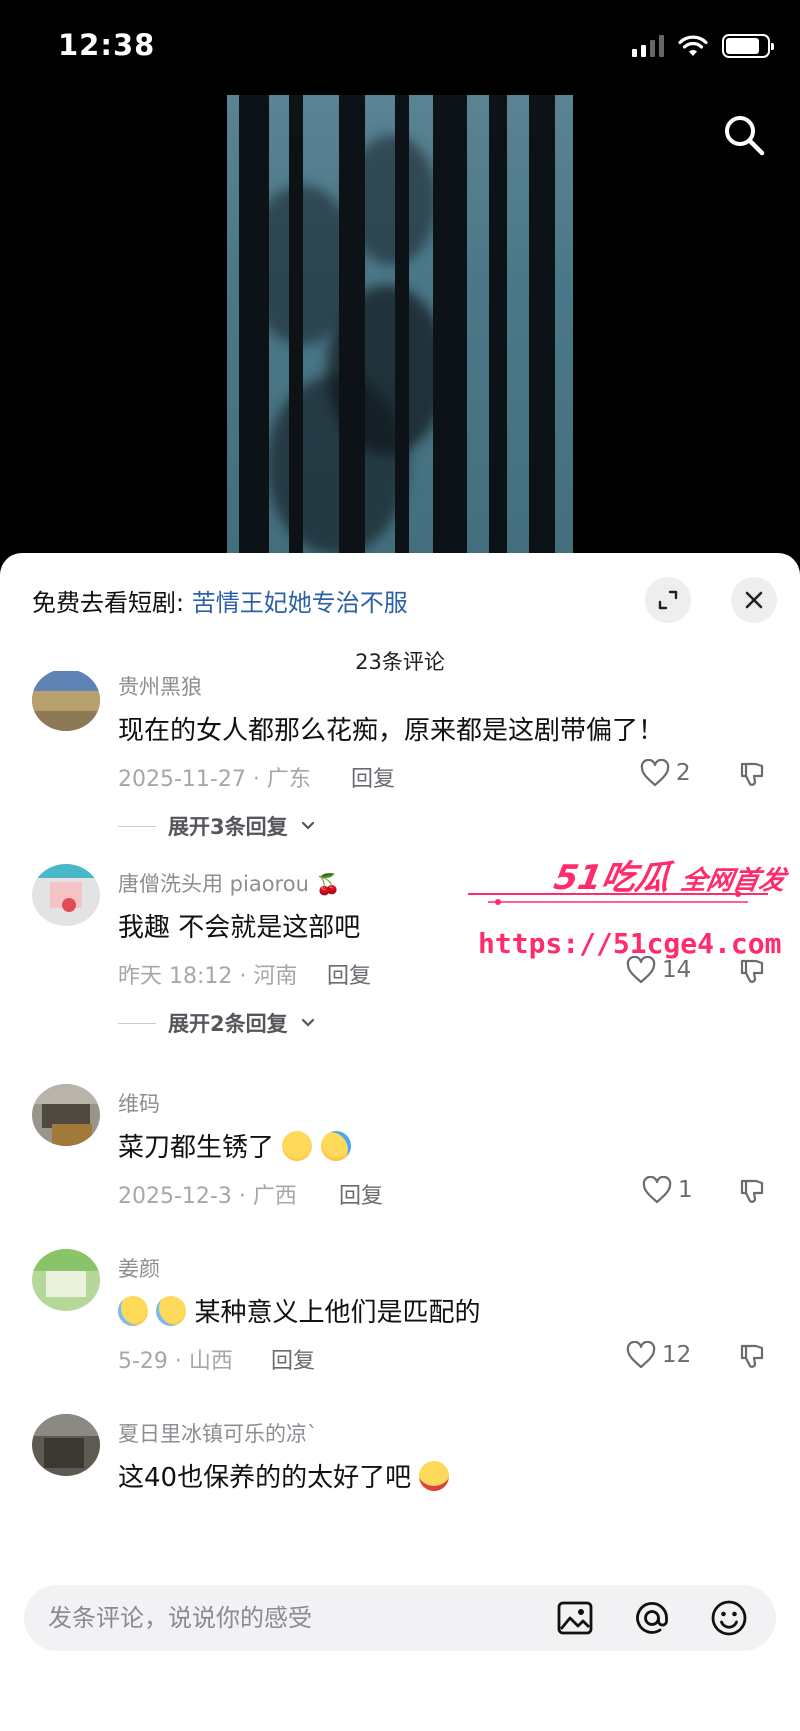 This screenshot has width=800, height=1731. I want to click on watermark-decoration, so click(618, 898).